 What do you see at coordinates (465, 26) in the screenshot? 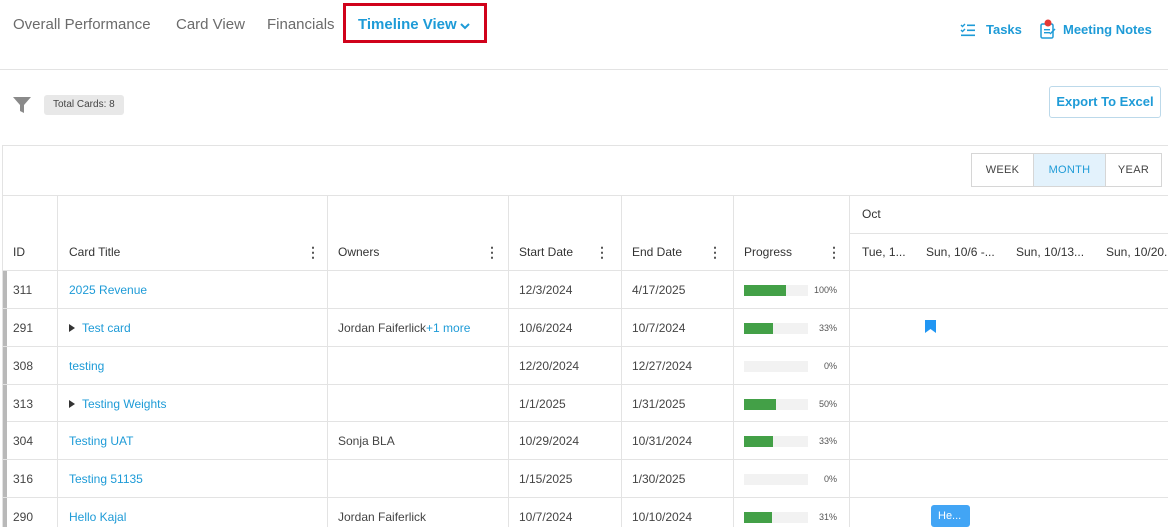
I see `chevron-down-icon` at bounding box center [465, 26].